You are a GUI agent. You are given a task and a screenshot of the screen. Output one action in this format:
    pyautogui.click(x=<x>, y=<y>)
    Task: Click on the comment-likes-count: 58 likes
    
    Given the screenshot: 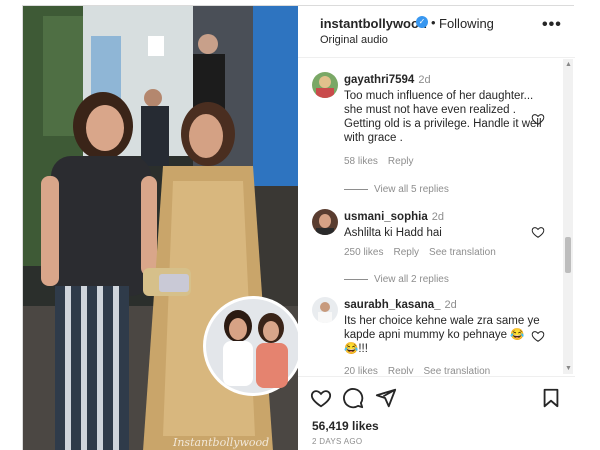 What is the action you would take?
    pyautogui.click(x=361, y=161)
    